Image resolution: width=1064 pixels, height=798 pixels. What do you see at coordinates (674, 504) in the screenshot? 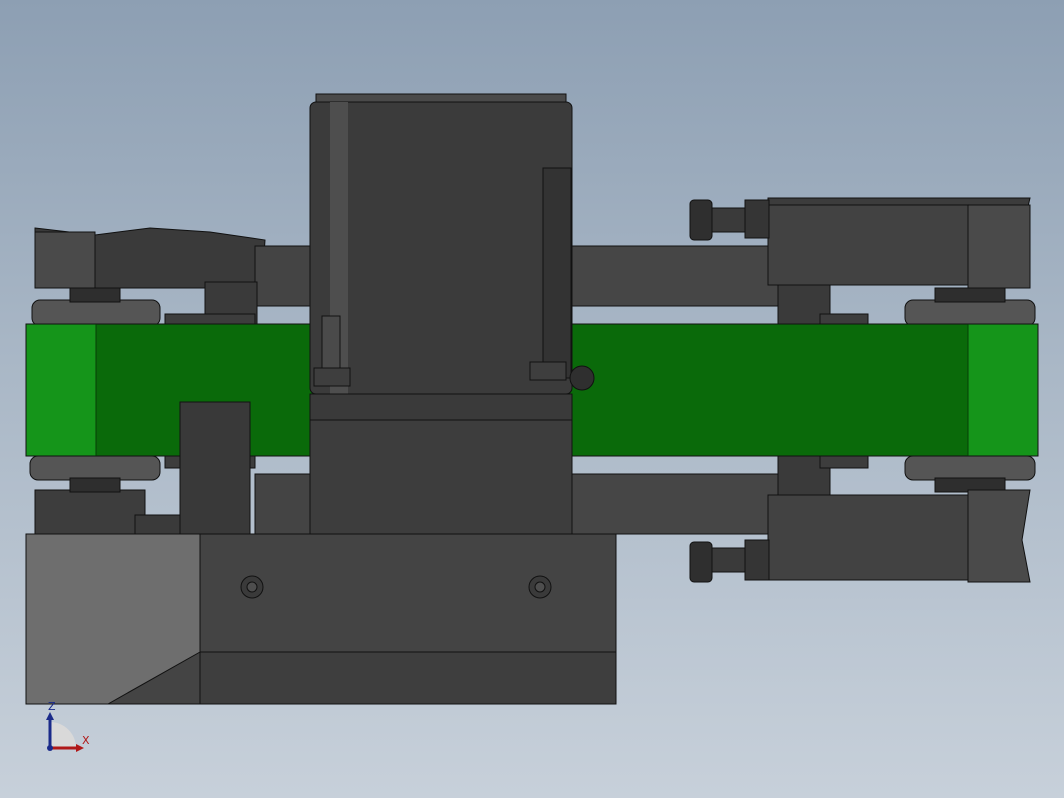
I see `lower-rail-right` at bounding box center [674, 504].